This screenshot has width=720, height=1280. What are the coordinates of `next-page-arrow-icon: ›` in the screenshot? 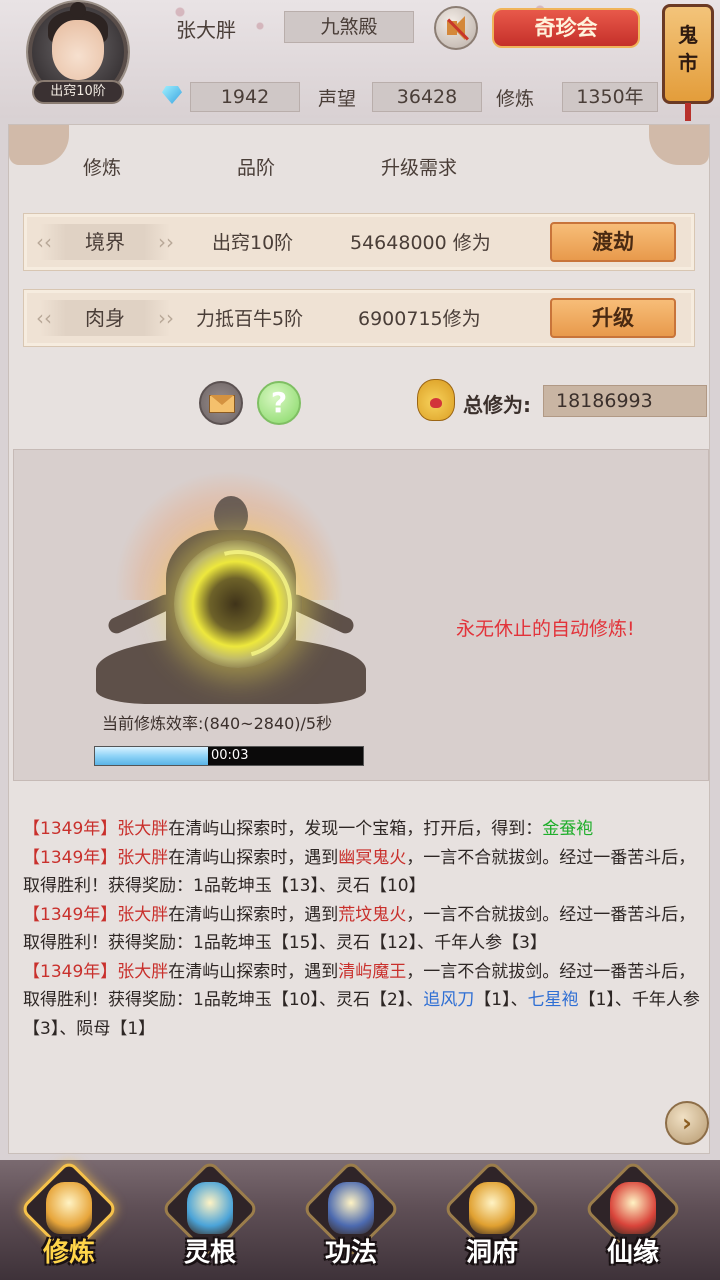 It's located at (687, 1123).